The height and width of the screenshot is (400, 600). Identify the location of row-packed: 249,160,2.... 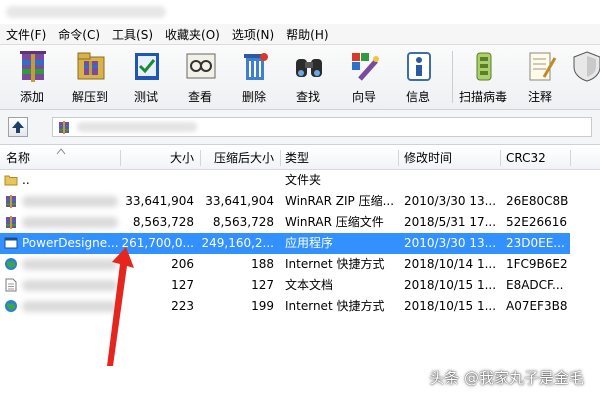
(237, 243).